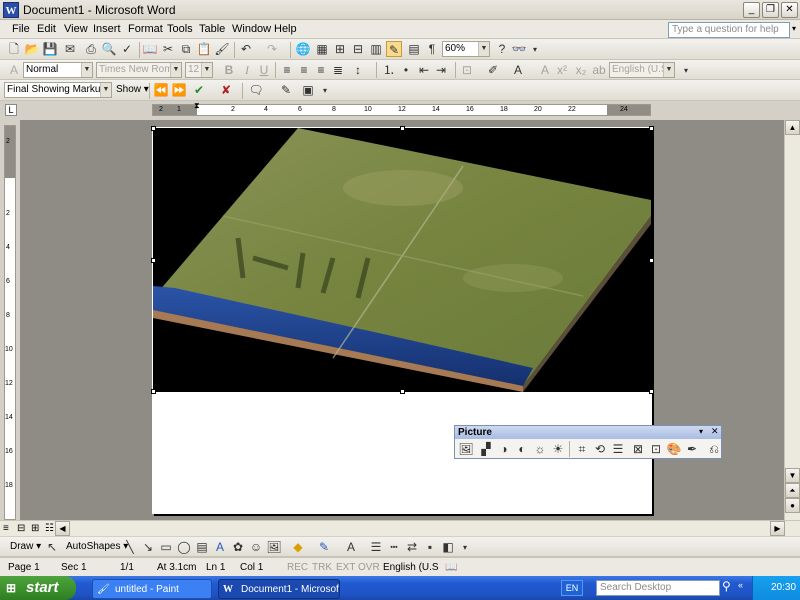 The height and width of the screenshot is (600, 800). Describe the element at coordinates (441, 70) in the screenshot. I see `increase-indent-icon: ⇥` at that location.